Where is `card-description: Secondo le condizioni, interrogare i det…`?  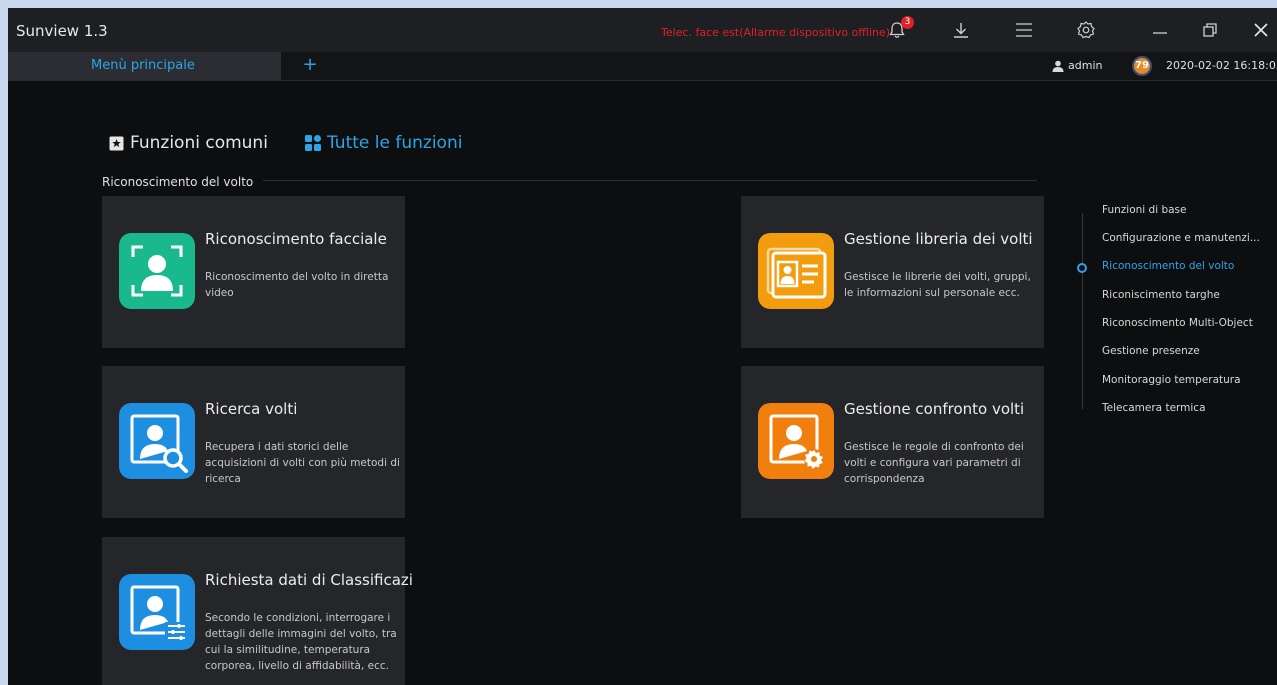
card-description: Secondo le condizioni, interrogare i det… is located at coordinates (301, 642).